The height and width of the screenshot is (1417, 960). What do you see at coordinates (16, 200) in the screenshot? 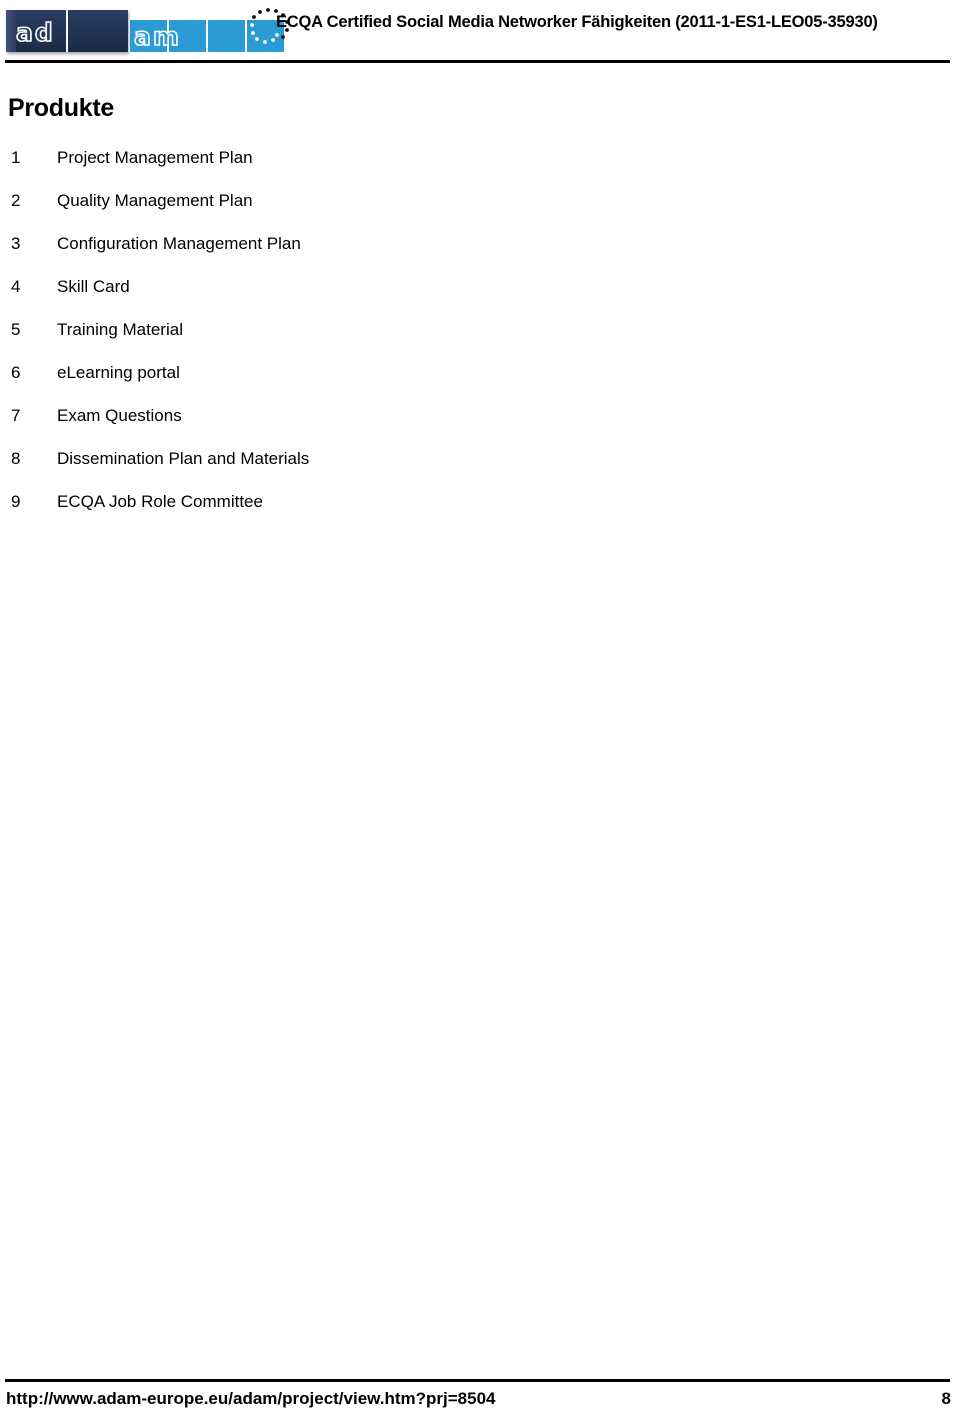
I see `product-number: 2` at bounding box center [16, 200].